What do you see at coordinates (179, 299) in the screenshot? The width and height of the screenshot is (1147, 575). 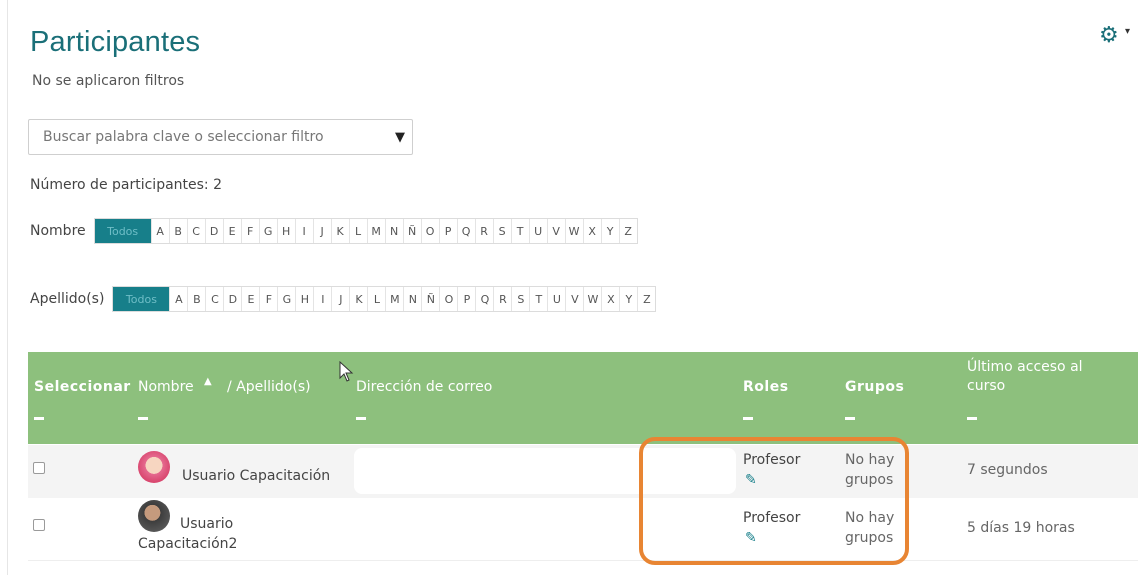 I see `lastname-letter-0: A` at bounding box center [179, 299].